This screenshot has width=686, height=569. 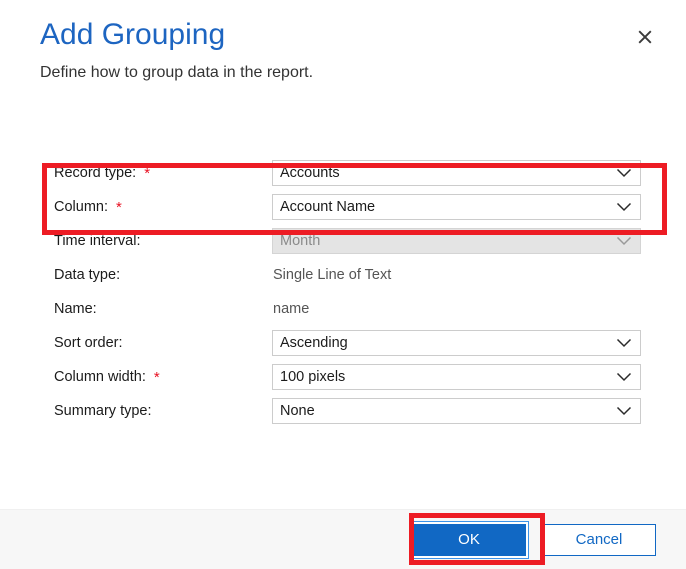 I want to click on form-row-column-width: Column width: * 100 pixels, so click(x=343, y=377).